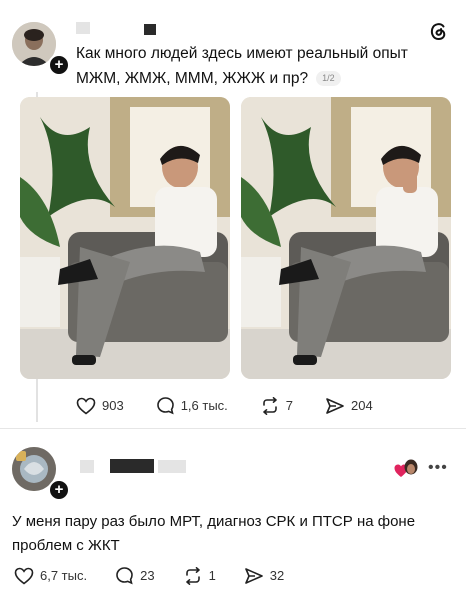  I want to click on threads-logo-icon, so click(438, 33).